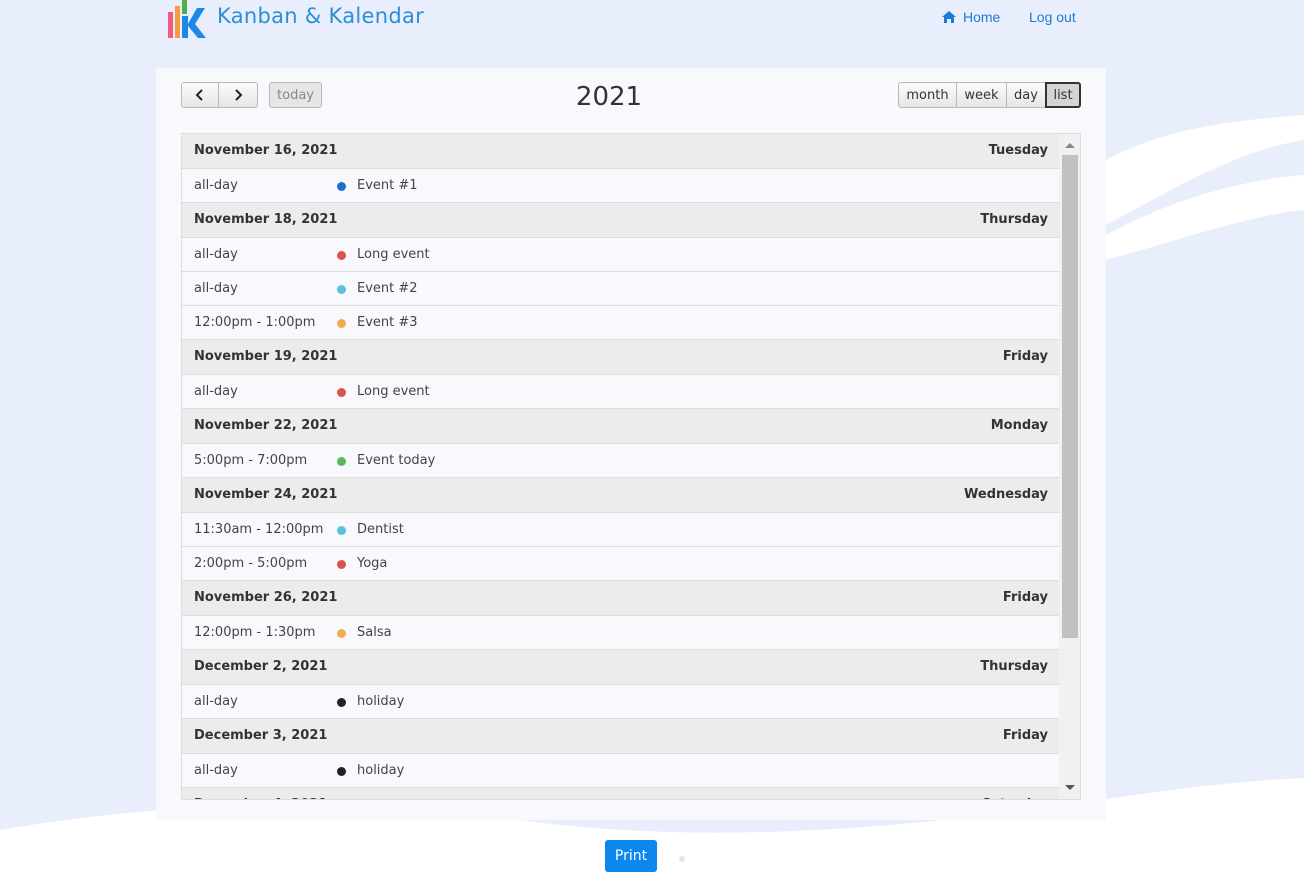 This screenshot has height=878, width=1304. Describe the element at coordinates (620, 736) in the screenshot. I see `day-header: December 3, 2021 Friday` at that location.